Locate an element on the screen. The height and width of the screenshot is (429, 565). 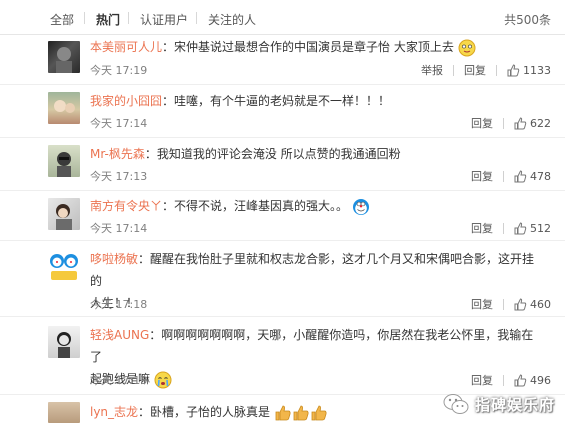
username-link: 轻浅AUNG is located at coordinates (119, 335).